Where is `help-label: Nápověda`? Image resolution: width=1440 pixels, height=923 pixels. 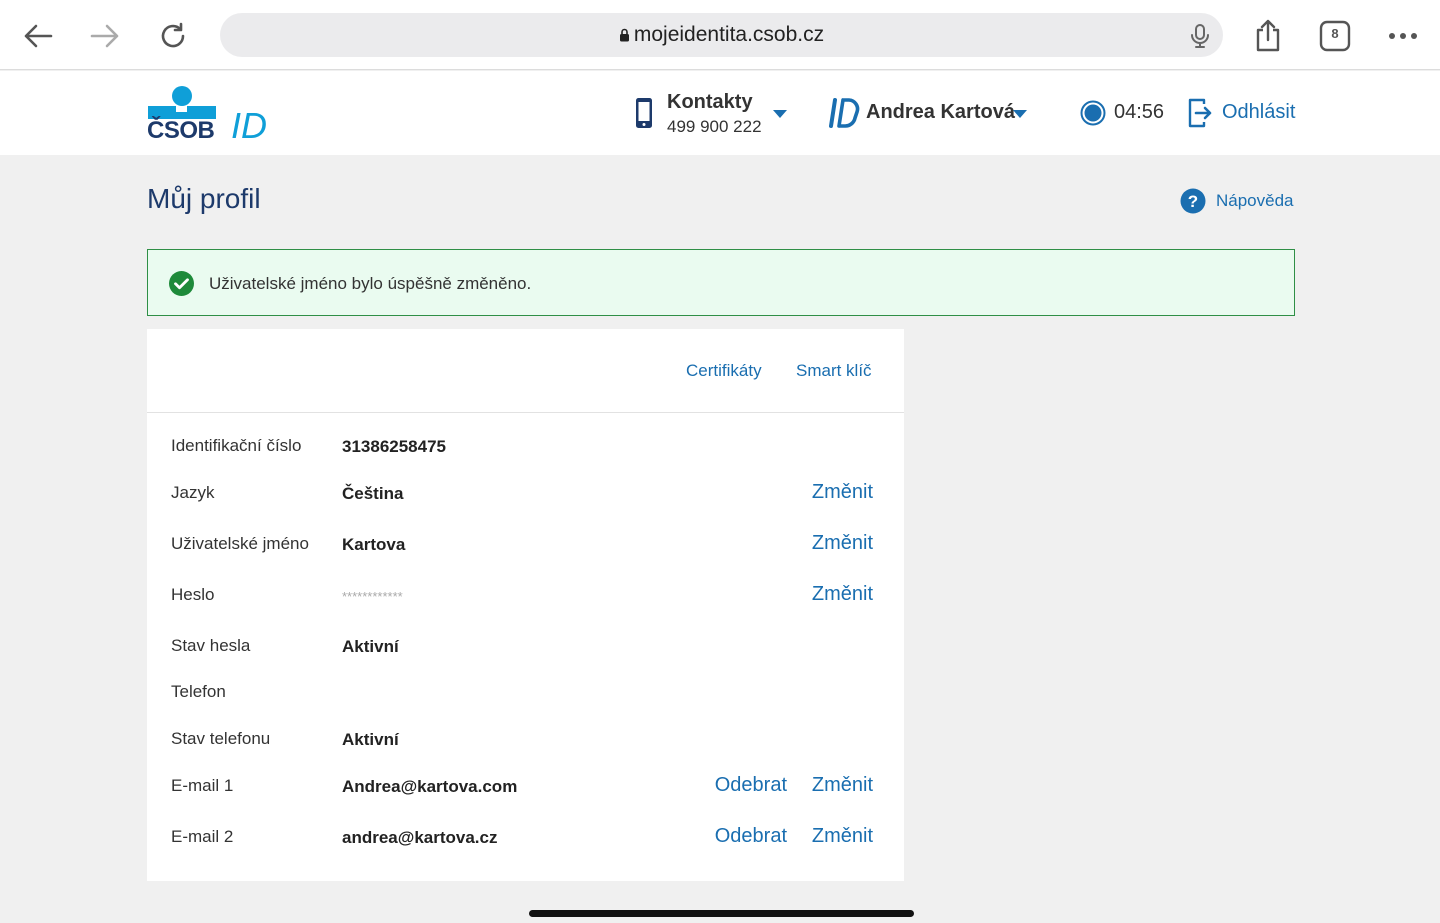
help-label: Nápověda is located at coordinates (1255, 200).